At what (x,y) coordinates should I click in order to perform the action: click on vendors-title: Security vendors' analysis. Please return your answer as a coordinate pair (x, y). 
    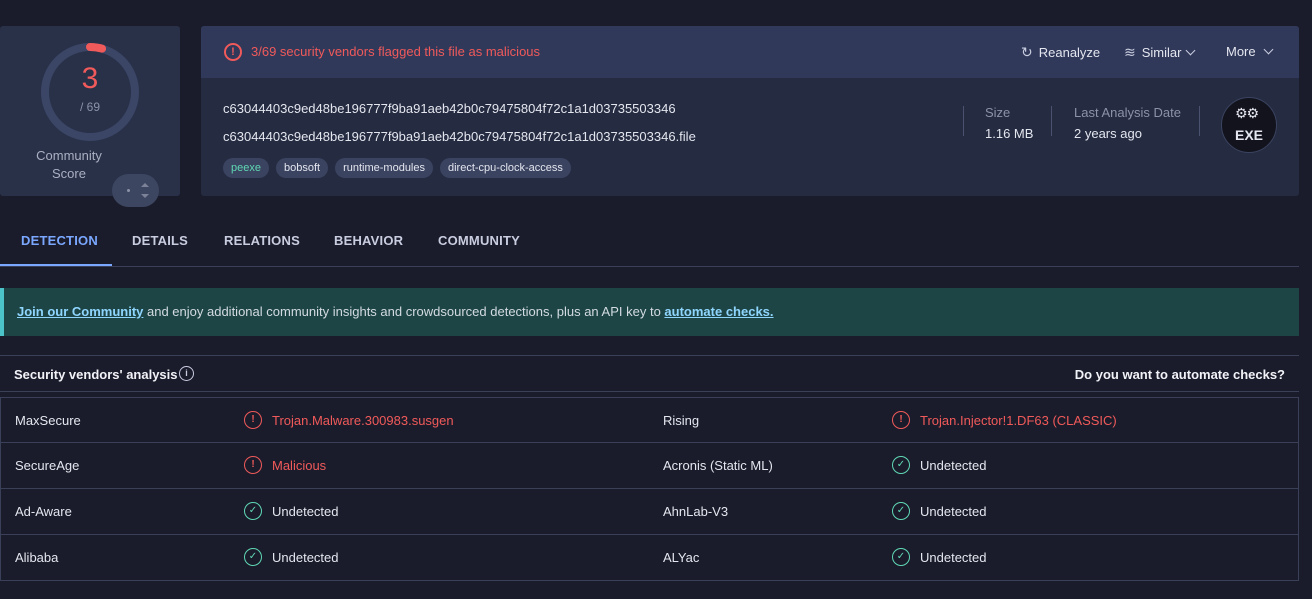
    Looking at the image, I should click on (96, 374).